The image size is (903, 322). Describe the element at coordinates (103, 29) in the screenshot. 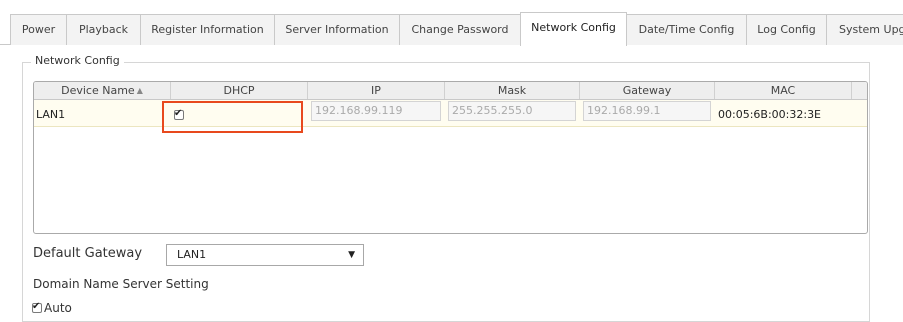

I see `tab-playback: Playback` at that location.